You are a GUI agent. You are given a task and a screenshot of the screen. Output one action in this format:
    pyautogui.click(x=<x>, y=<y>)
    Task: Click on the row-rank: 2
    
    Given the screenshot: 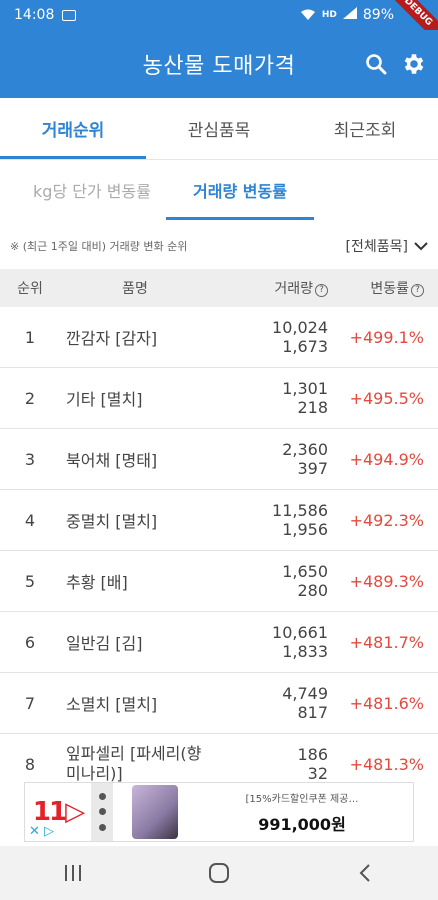 What is the action you would take?
    pyautogui.click(x=30, y=398)
    